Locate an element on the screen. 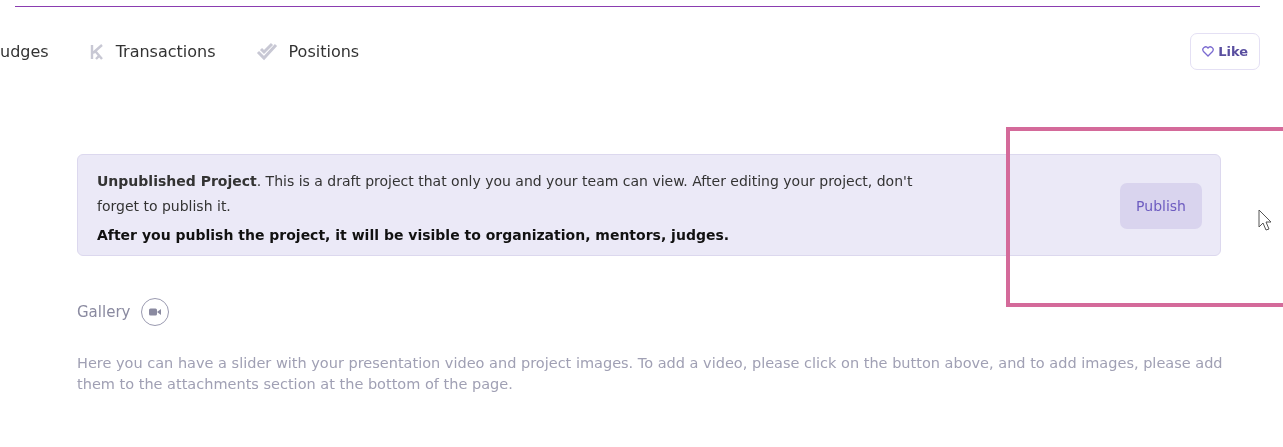  video-camera-icon is located at coordinates (155, 312).